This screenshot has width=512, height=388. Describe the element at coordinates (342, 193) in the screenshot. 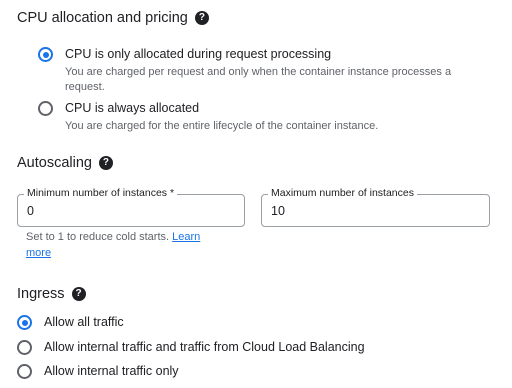

I see `max-instances-label: Maximum number of instances` at that location.